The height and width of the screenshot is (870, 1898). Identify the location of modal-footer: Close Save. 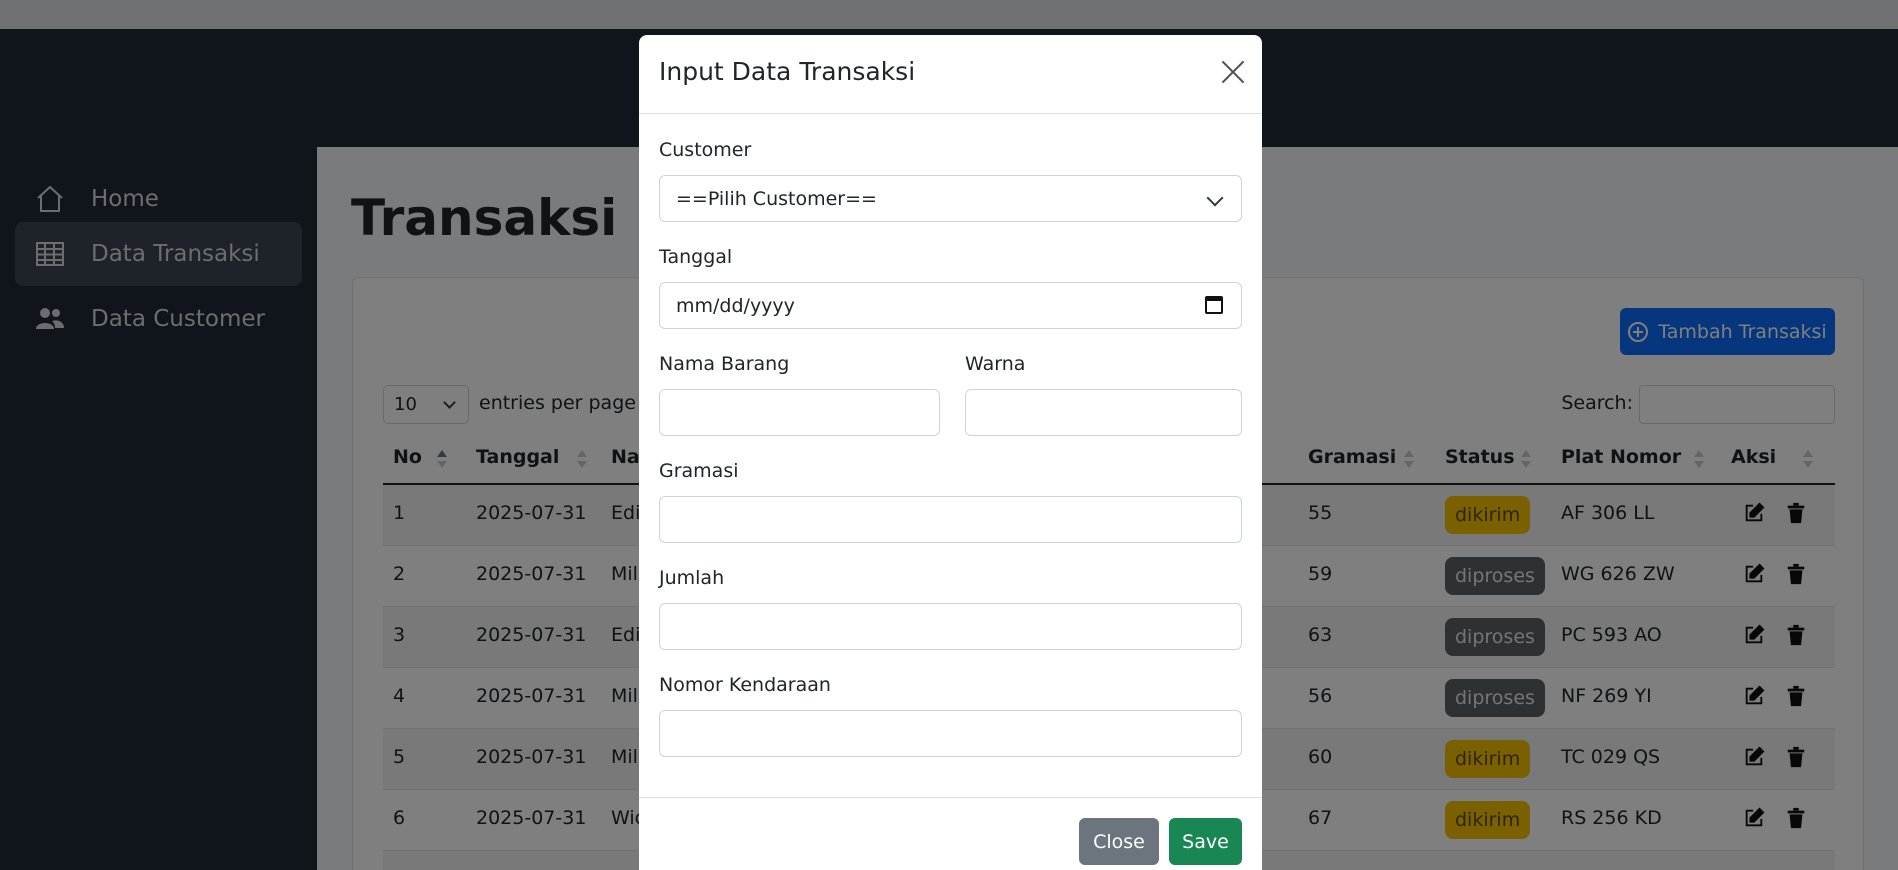
(950, 833).